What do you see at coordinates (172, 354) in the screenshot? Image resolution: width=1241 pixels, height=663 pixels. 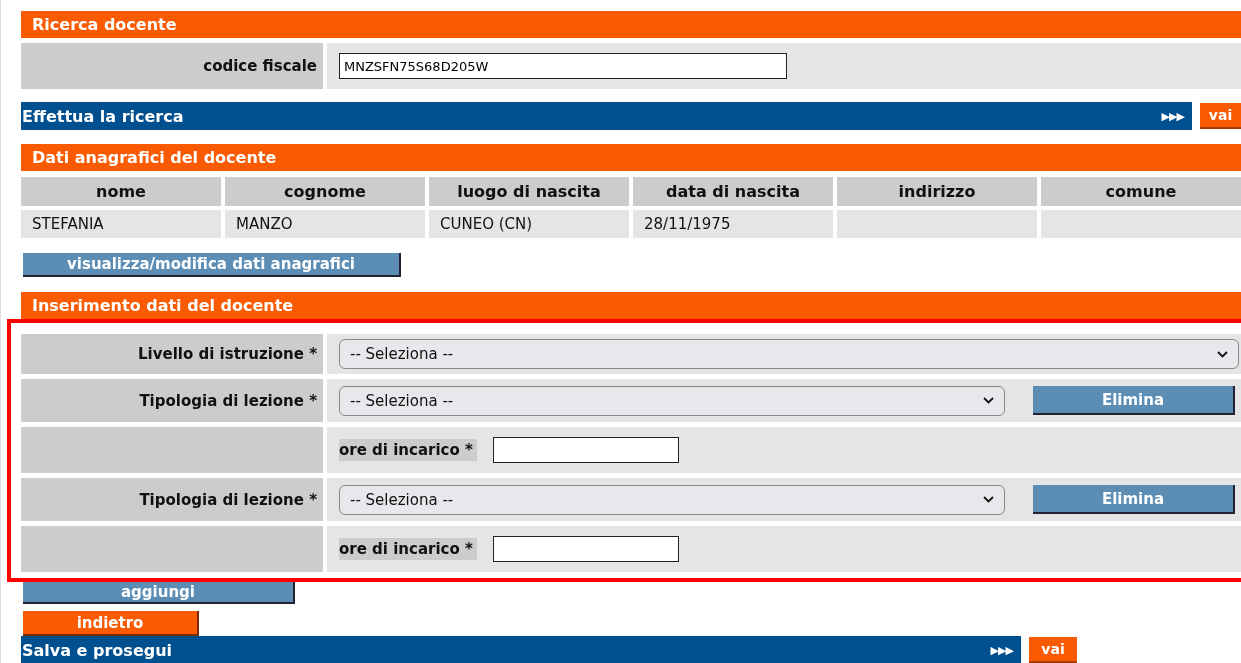 I see `label-cell: Livello di istruzione *` at bounding box center [172, 354].